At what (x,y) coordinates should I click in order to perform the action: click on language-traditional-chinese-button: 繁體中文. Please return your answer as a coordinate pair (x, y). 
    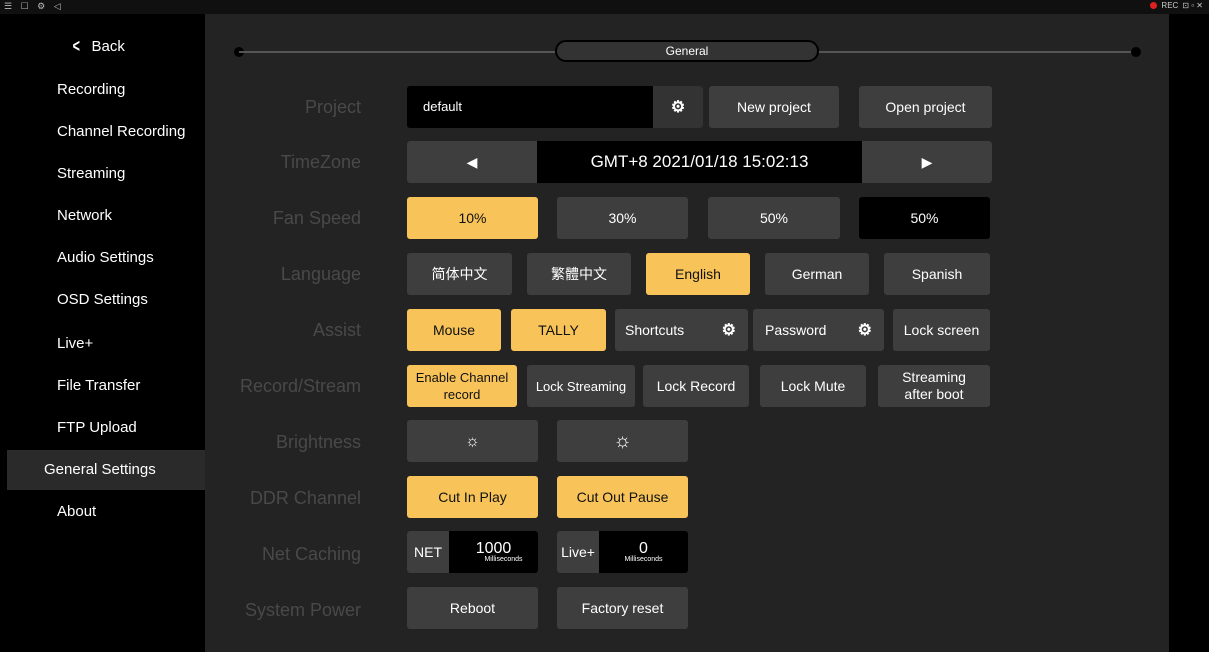
    Looking at the image, I should click on (579, 274).